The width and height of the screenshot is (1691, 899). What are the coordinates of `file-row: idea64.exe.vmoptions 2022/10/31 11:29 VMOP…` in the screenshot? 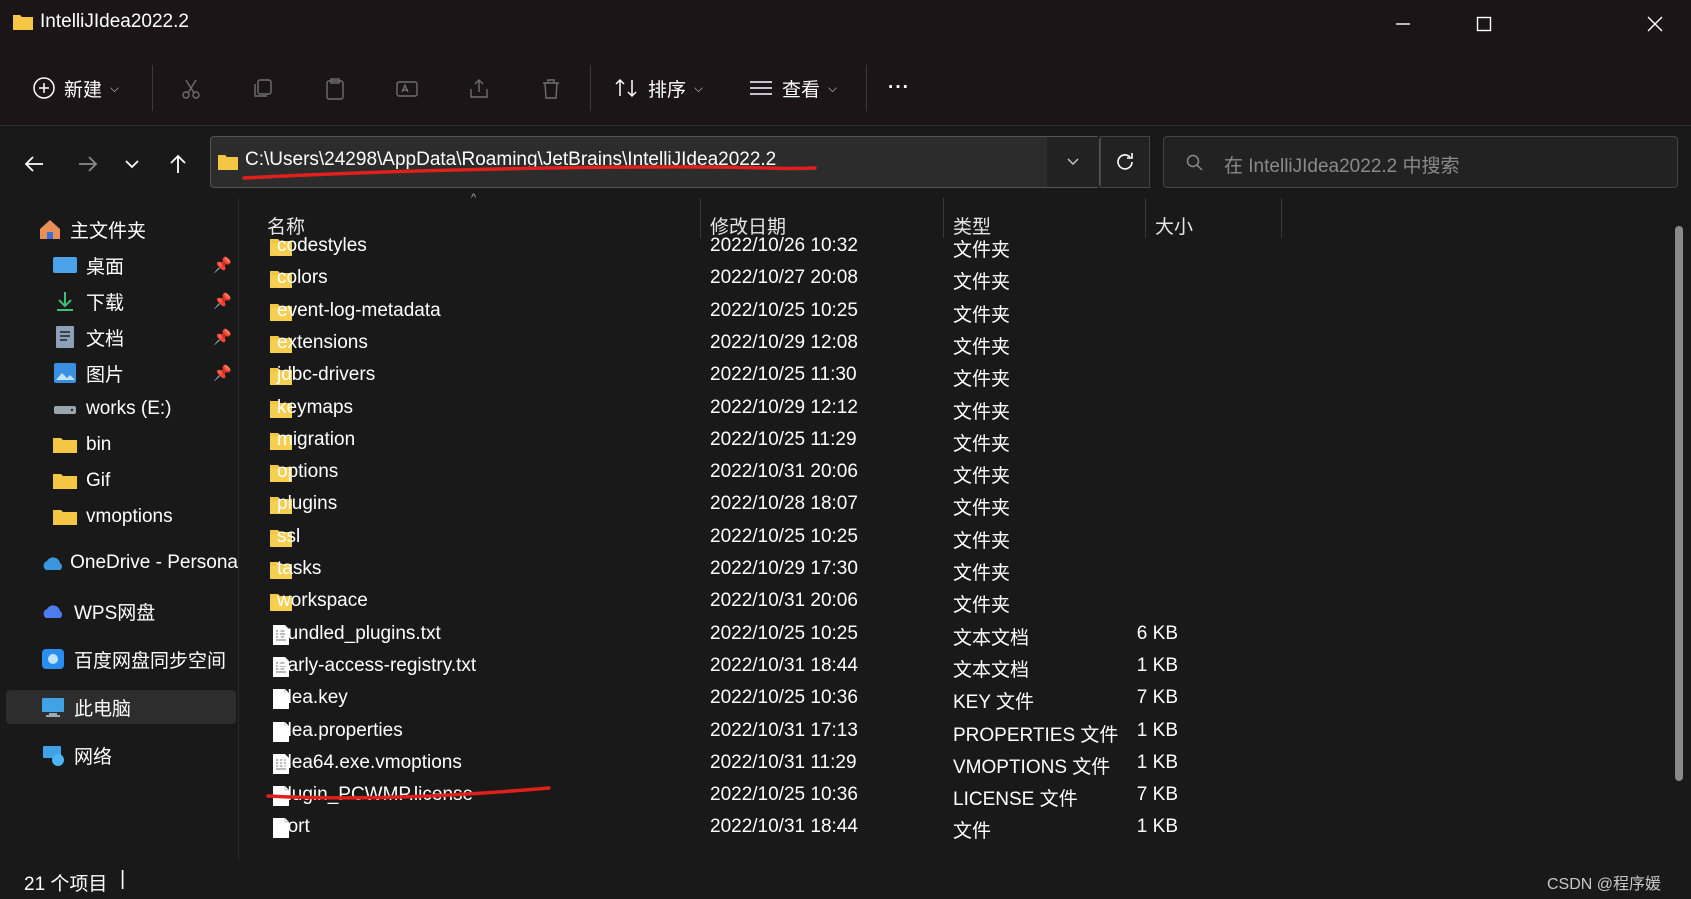 It's located at (754, 764).